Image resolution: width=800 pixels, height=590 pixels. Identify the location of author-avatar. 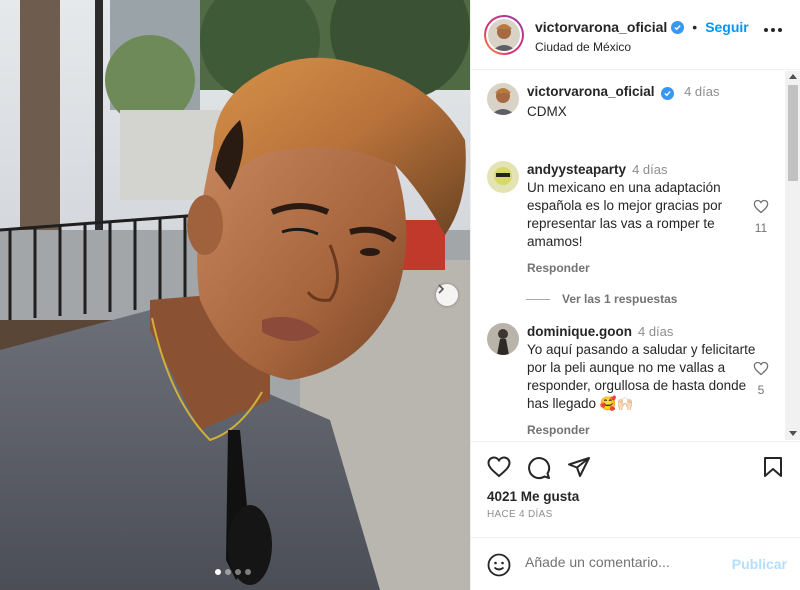
(504, 35).